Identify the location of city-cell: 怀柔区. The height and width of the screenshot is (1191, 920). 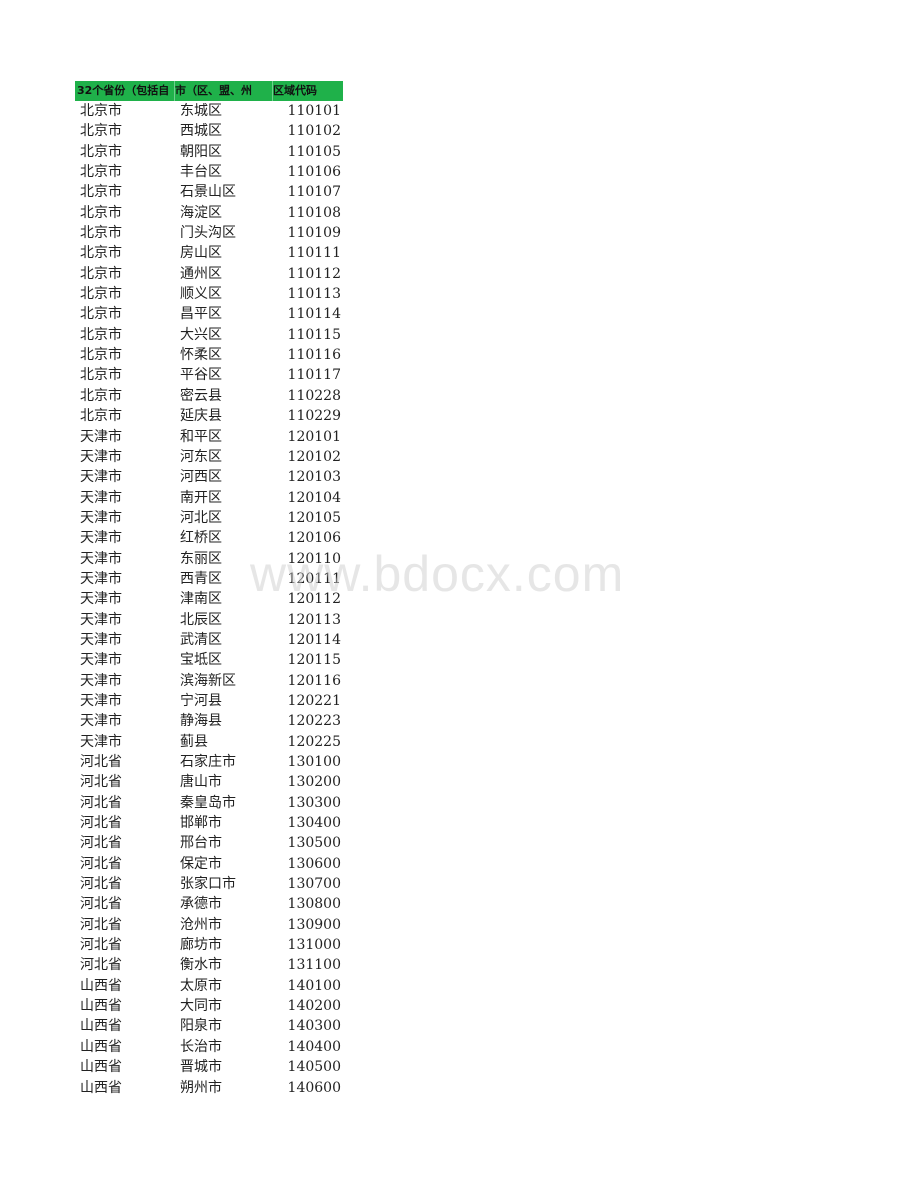
(224, 355).